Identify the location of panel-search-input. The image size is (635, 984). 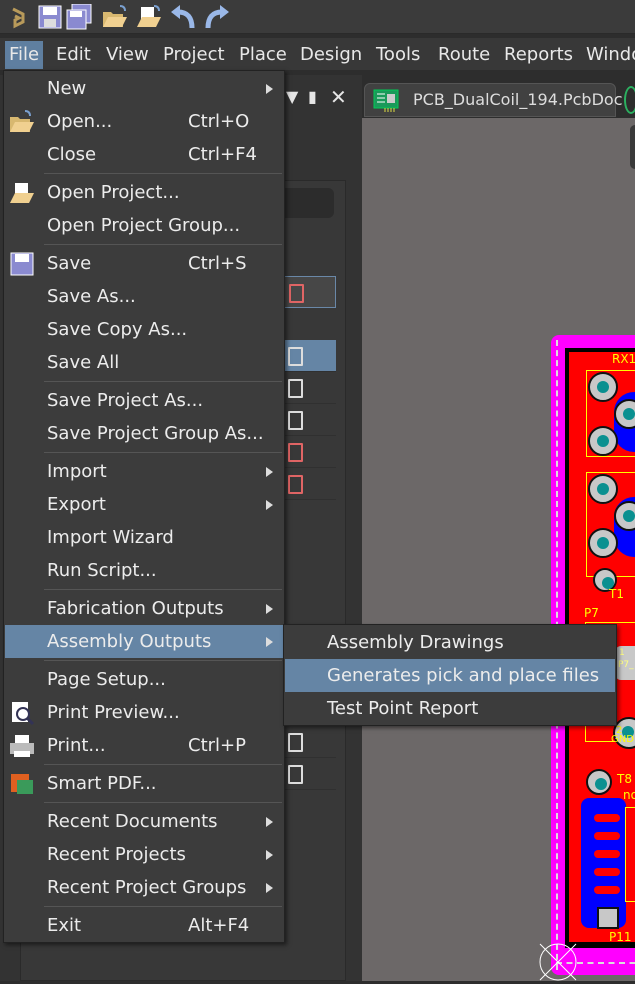
(309, 203).